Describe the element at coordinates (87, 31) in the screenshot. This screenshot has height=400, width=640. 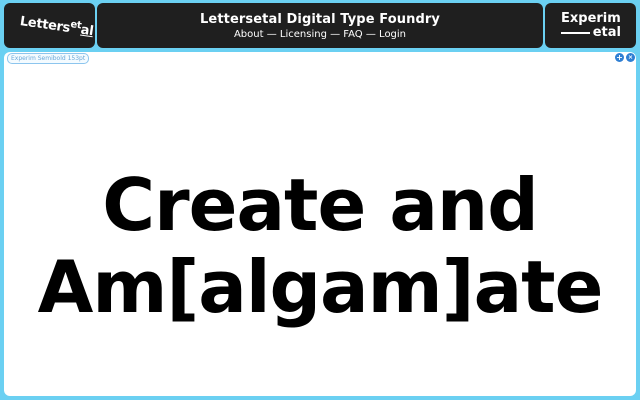
I see `logo-text-end: al` at that location.